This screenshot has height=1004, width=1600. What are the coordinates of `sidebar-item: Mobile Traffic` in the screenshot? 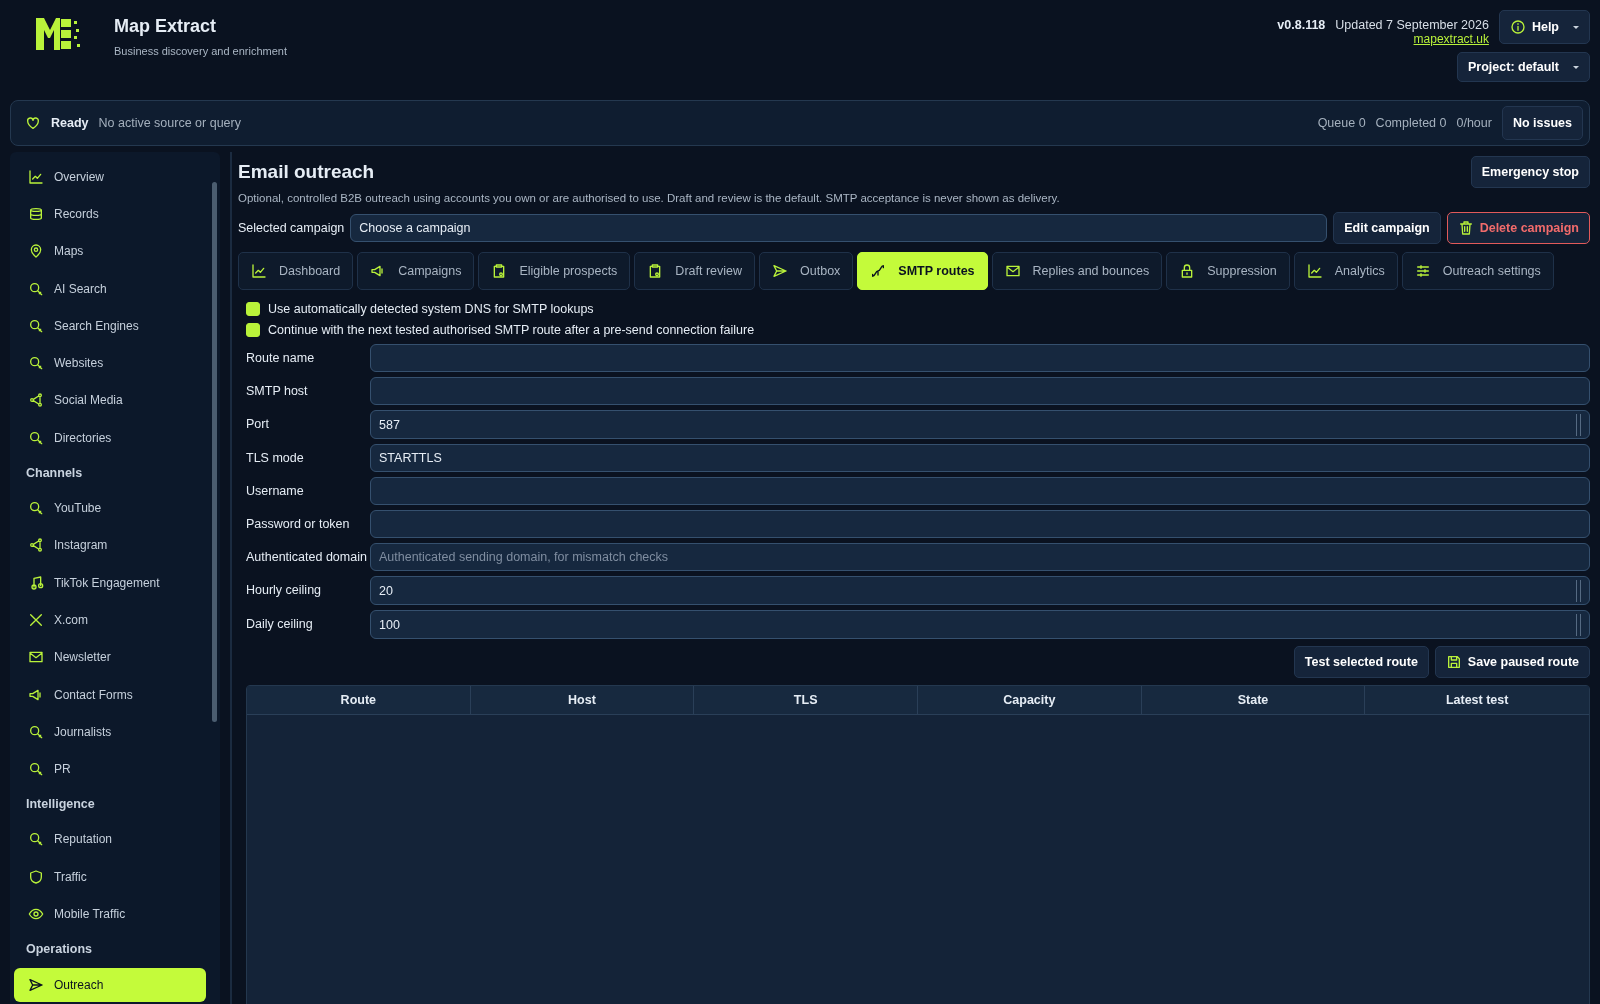 It's located at (110, 914).